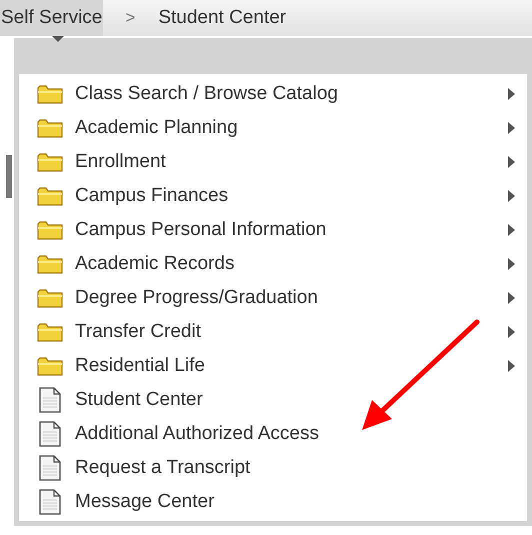 Image resolution: width=532 pixels, height=535 pixels. I want to click on menu-item-label: Additional Authorized Access, so click(197, 434).